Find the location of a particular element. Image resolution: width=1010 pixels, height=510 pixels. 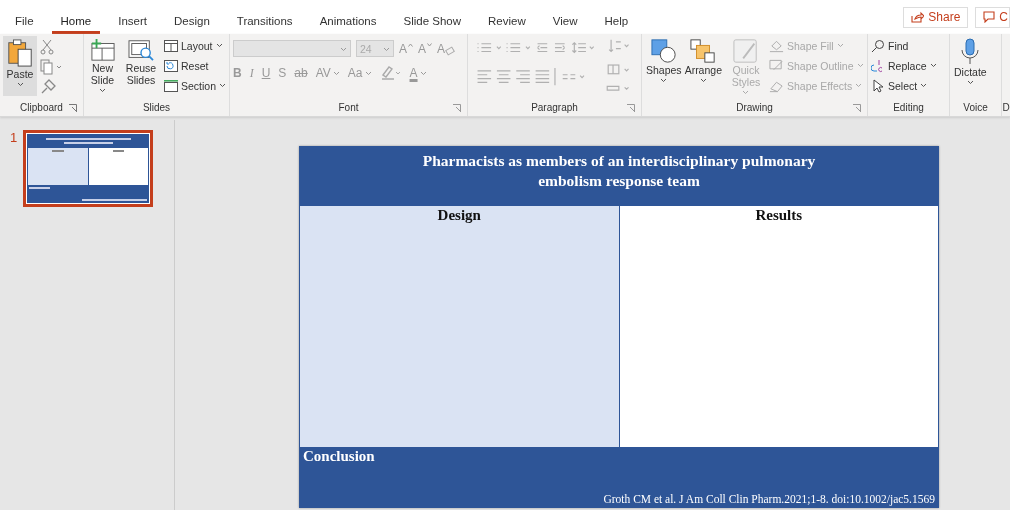

shapes-button: Shapes is located at coordinates (664, 60).